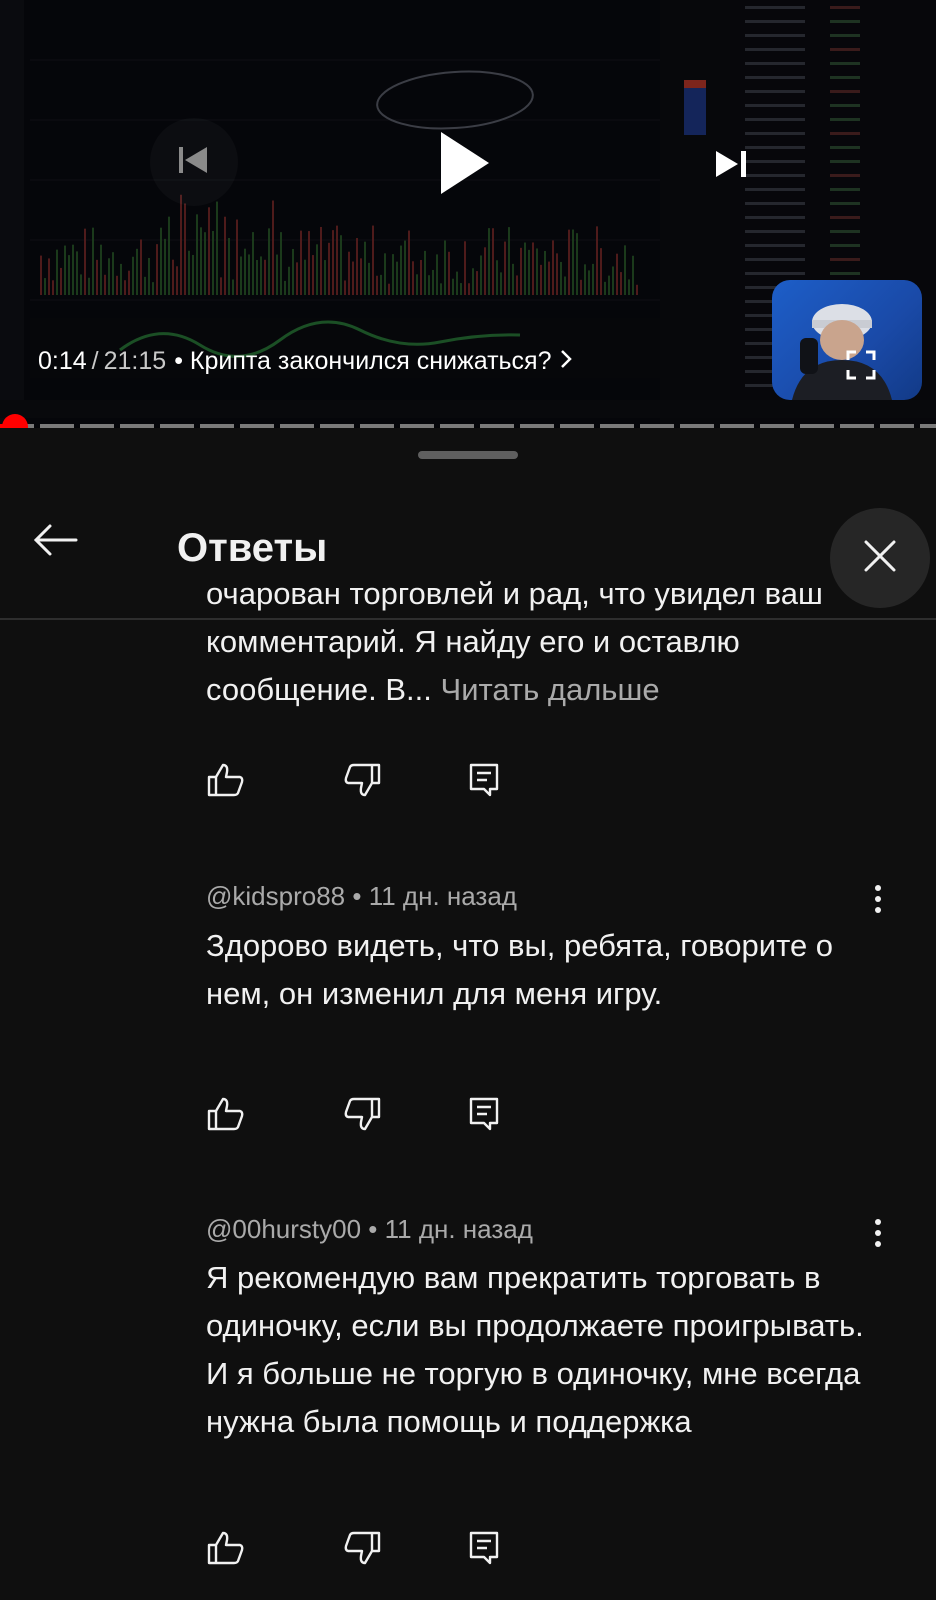 The image size is (936, 1600). What do you see at coordinates (362, 361) in the screenshot?
I see `video-title: • Крипта закончился снижаться?` at bounding box center [362, 361].